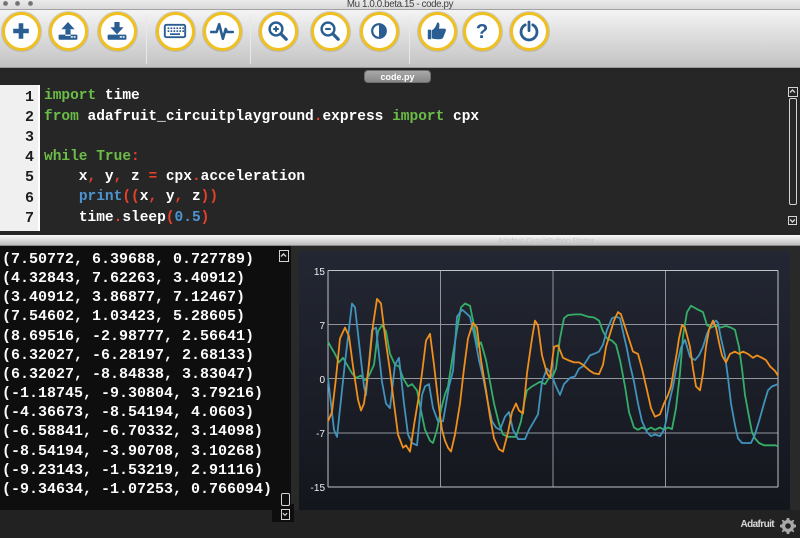 The width and height of the screenshot is (800, 538). What do you see at coordinates (322, 380) in the screenshot?
I see `svg-text: 0` at bounding box center [322, 380].